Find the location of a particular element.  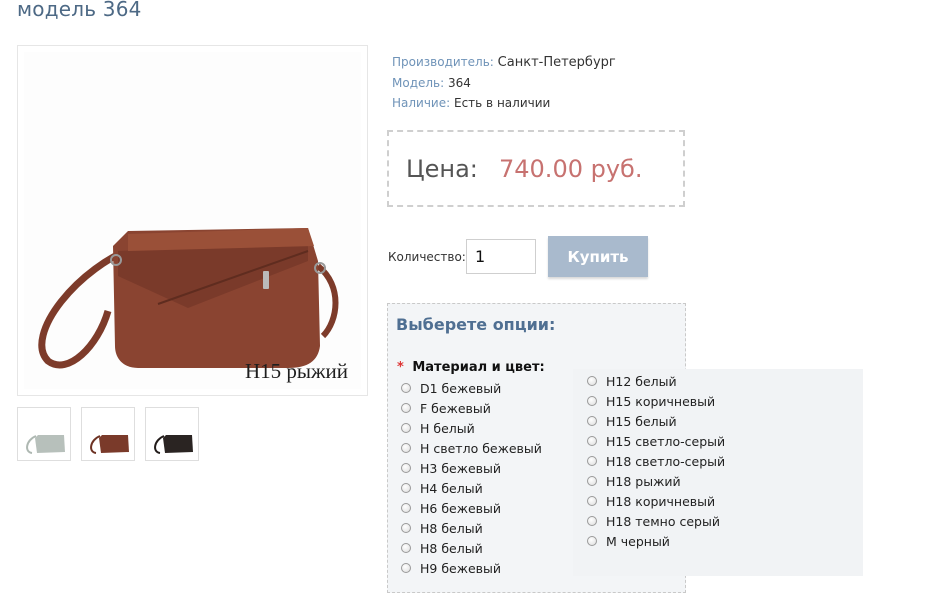

option-item: H15 коричневый is located at coordinates (656, 401).